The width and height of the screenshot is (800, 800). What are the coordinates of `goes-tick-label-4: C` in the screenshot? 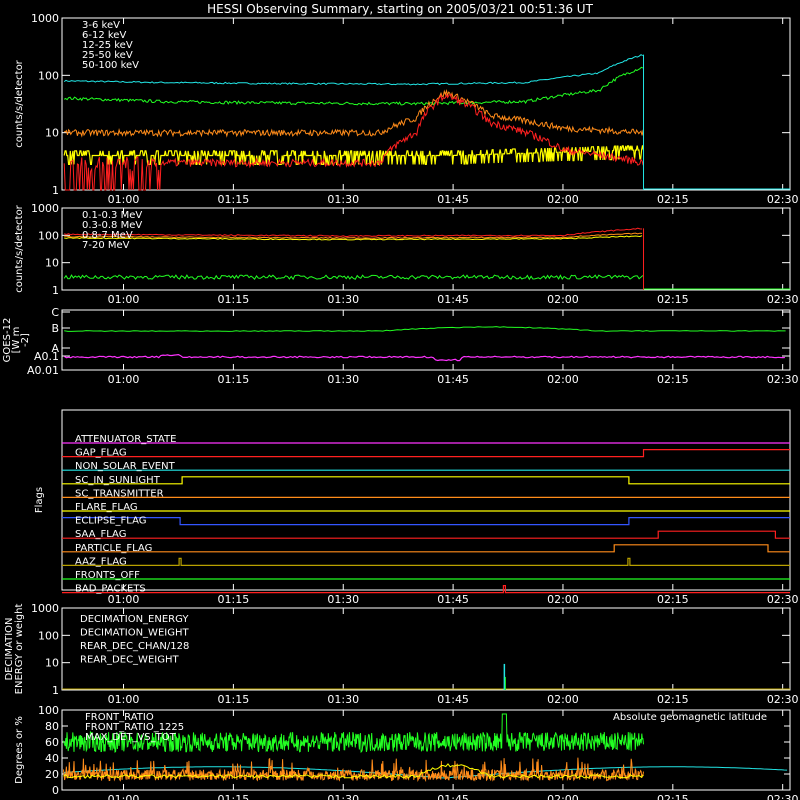 It's located at (55, 312).